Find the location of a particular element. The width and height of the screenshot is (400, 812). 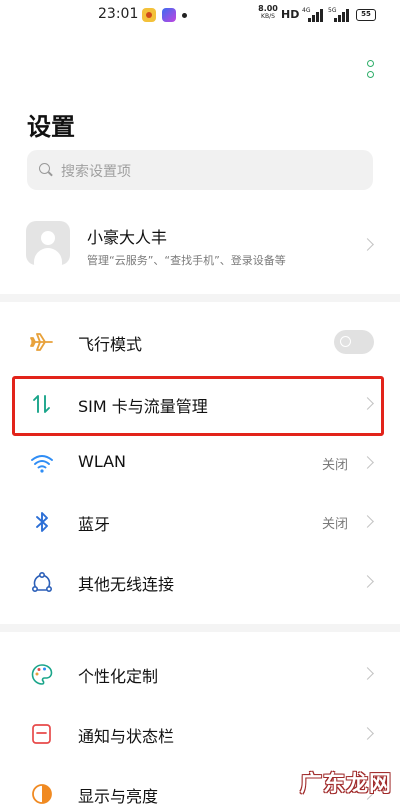

avatar is located at coordinates (48, 243).